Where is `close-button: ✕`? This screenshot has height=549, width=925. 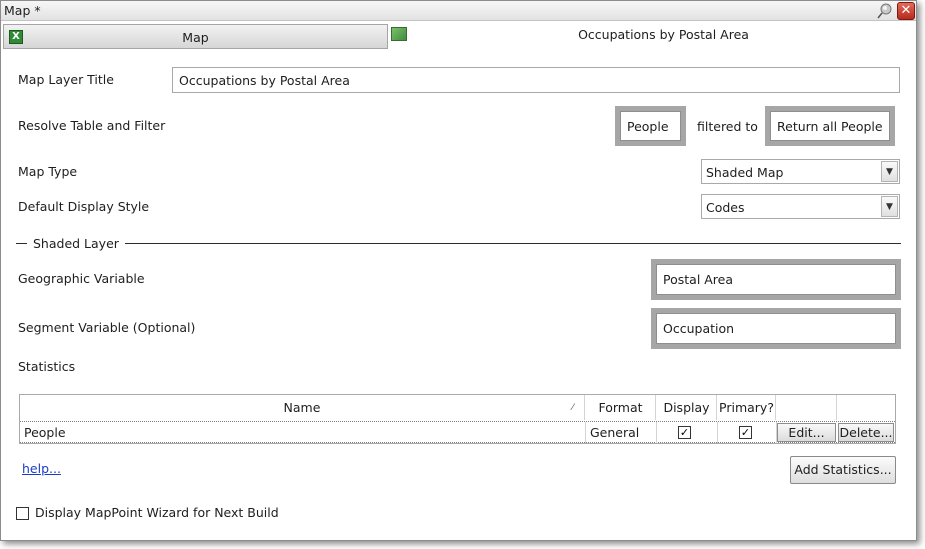 close-button: ✕ is located at coordinates (906, 11).